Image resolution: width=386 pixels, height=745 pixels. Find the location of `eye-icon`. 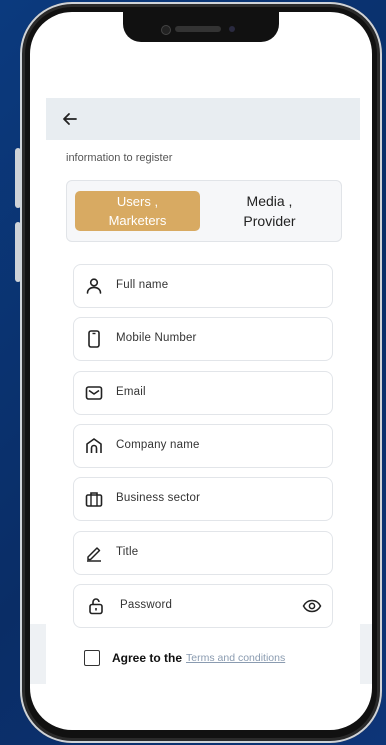

eye-icon is located at coordinates (312, 606).